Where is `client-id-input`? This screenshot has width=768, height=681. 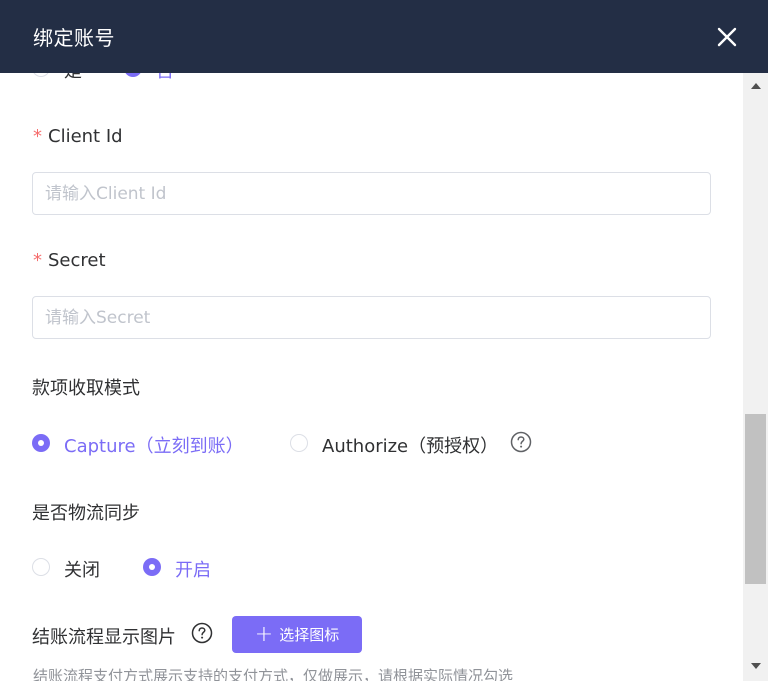
client-id-input is located at coordinates (371, 193).